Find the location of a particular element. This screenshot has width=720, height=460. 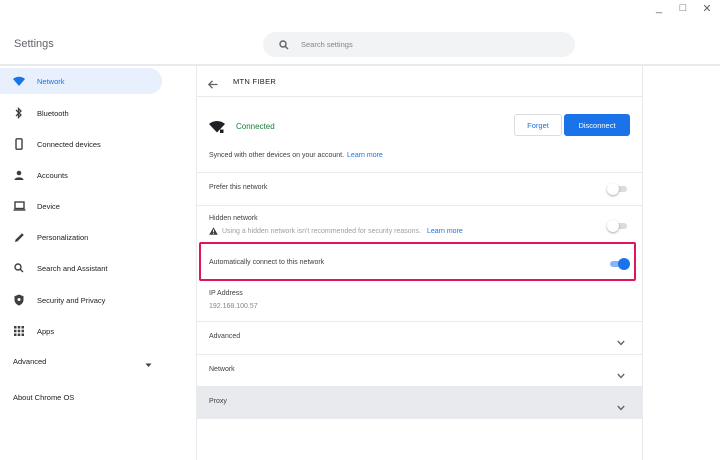

connection-status-row: Connected Forget Disconnect is located at coordinates (419, 126).